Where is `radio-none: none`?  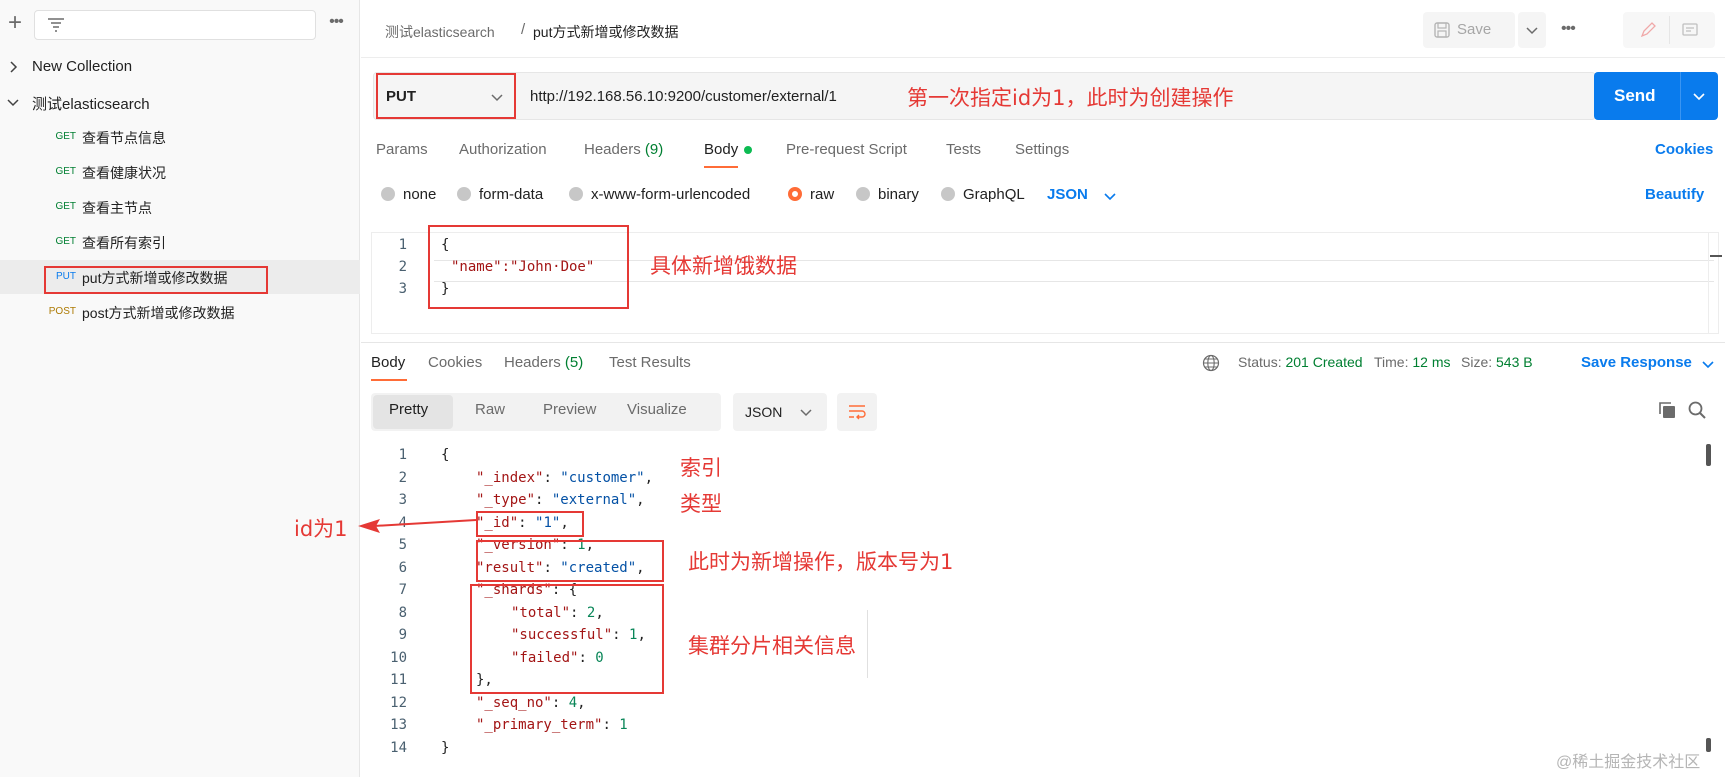 radio-none: none is located at coordinates (408, 196).